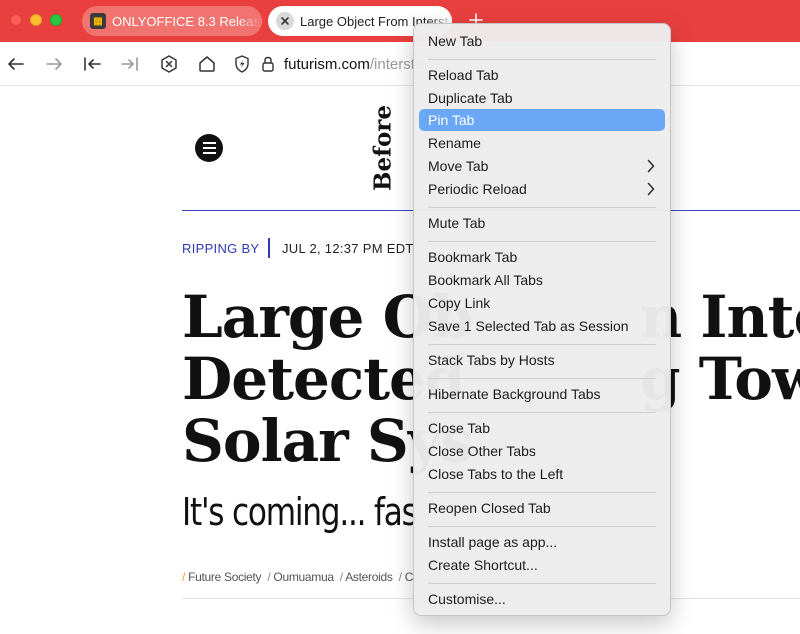 This screenshot has height=634, width=800. What do you see at coordinates (327, 64) in the screenshot?
I see `url-domain: futurism.com` at bounding box center [327, 64].